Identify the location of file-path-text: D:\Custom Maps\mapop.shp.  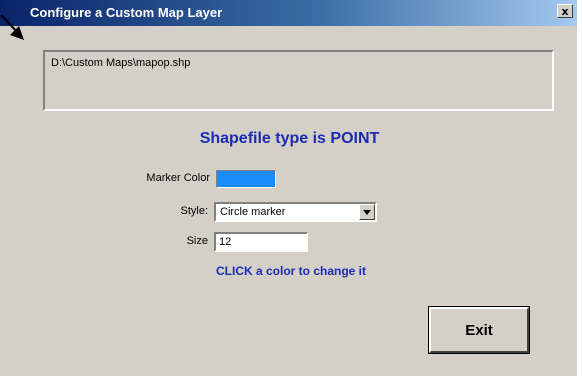
(121, 63).